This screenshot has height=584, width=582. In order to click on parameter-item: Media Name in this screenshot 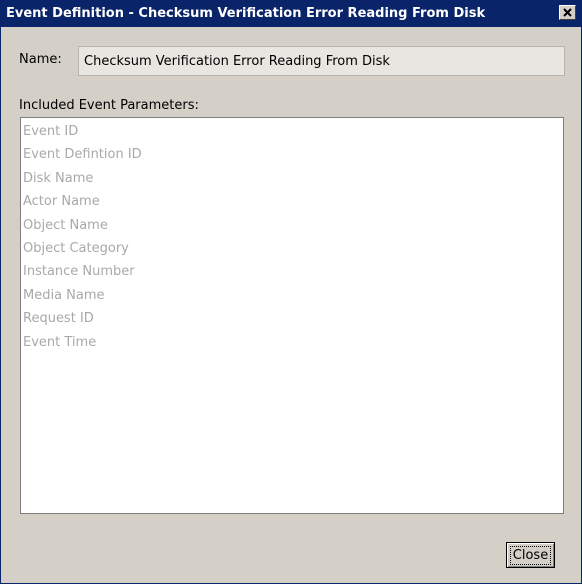, I will do `click(64, 295)`.